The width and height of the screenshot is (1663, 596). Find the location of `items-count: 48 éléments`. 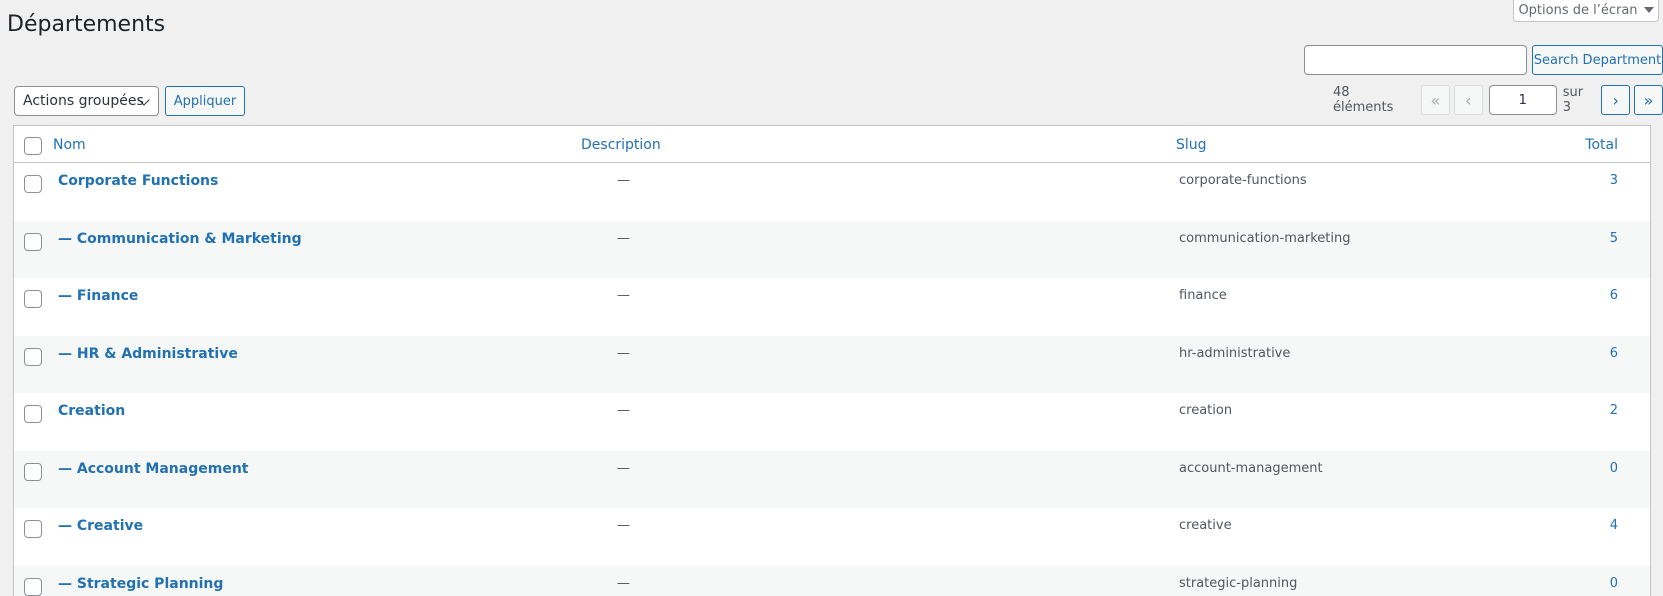

items-count: 48 éléments is located at coordinates (1363, 100).